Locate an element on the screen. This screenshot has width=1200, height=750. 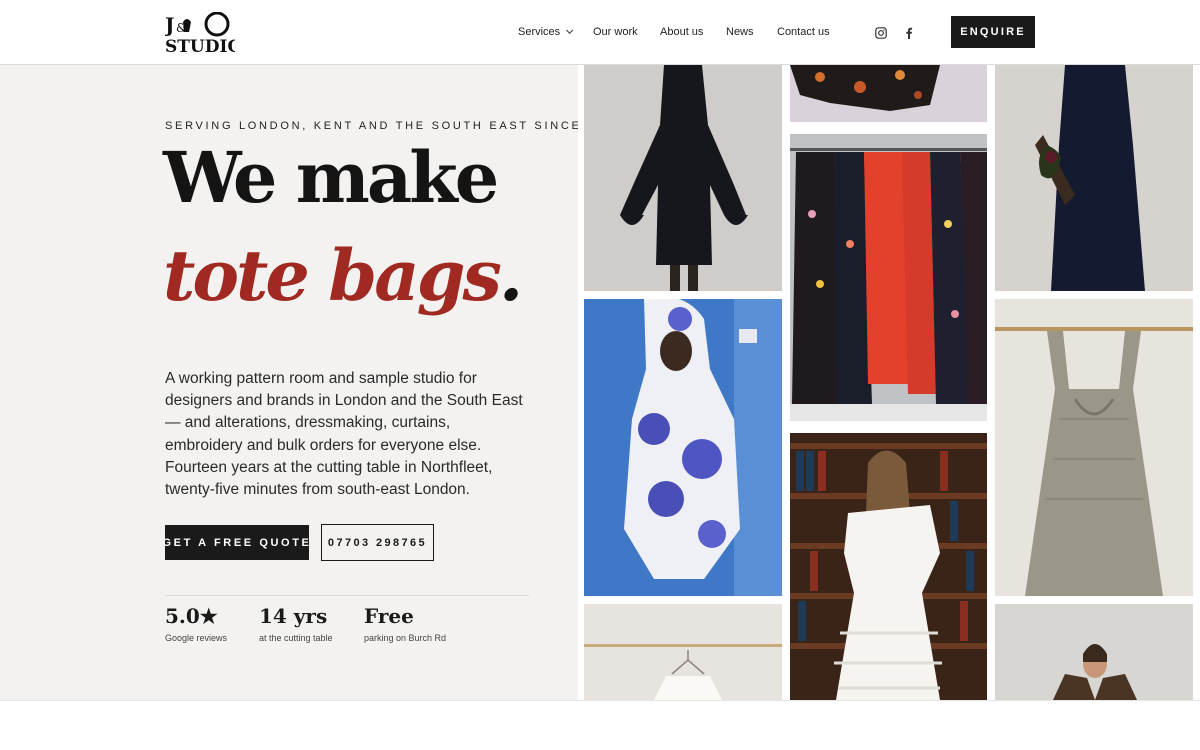
stat-reviews: 5.0★ Google reviews is located at coordinates (196, 623).